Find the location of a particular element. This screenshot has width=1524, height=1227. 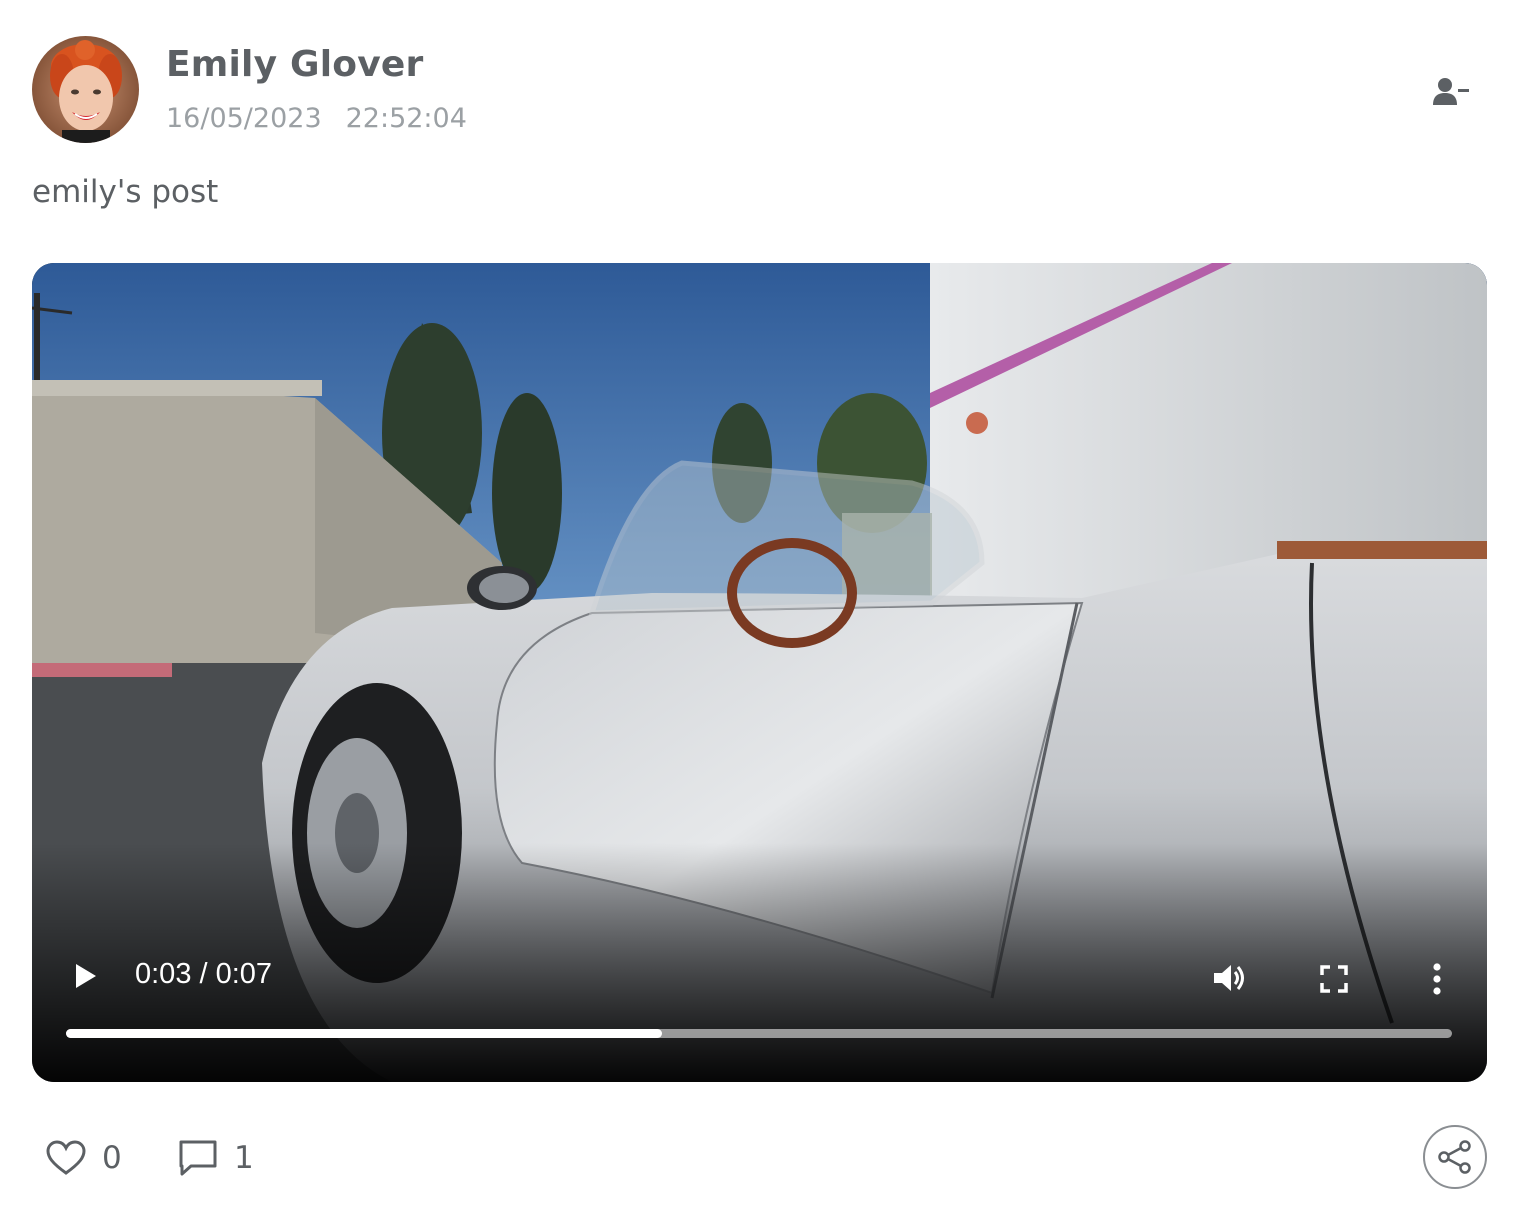

share-button is located at coordinates (1455, 1157).